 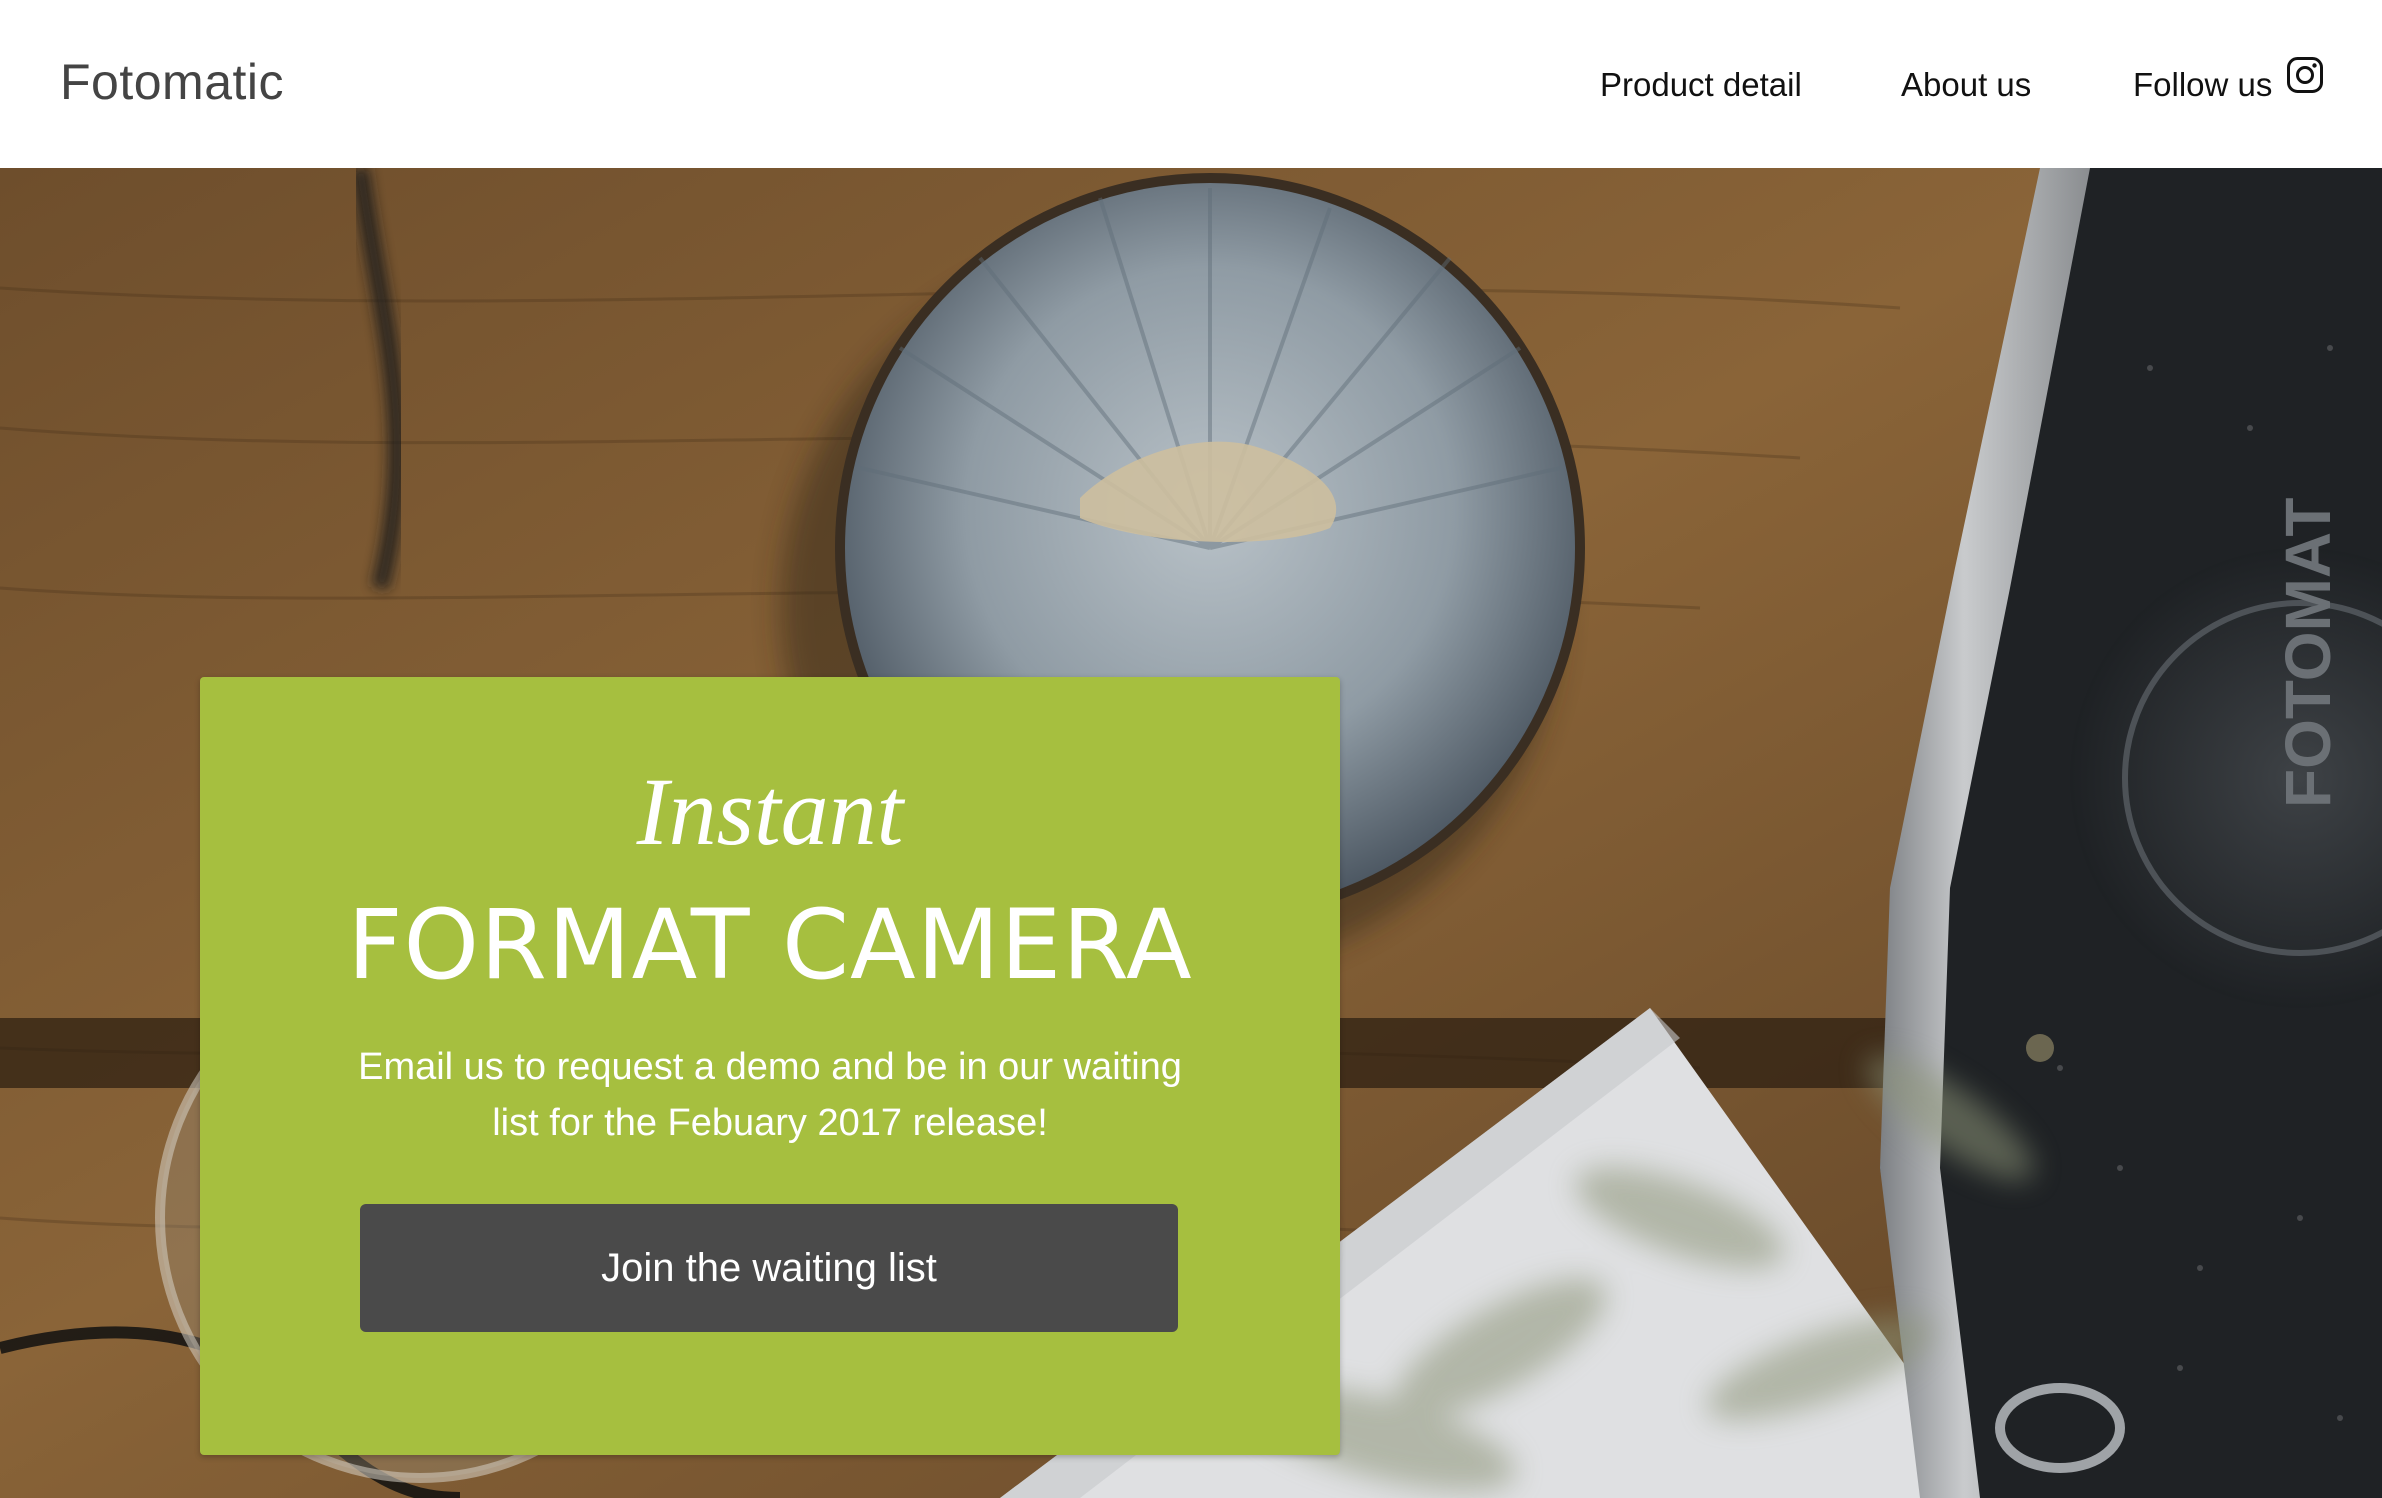 What do you see at coordinates (1701, 85) in the screenshot?
I see `nav-product-detail: Product detail` at bounding box center [1701, 85].